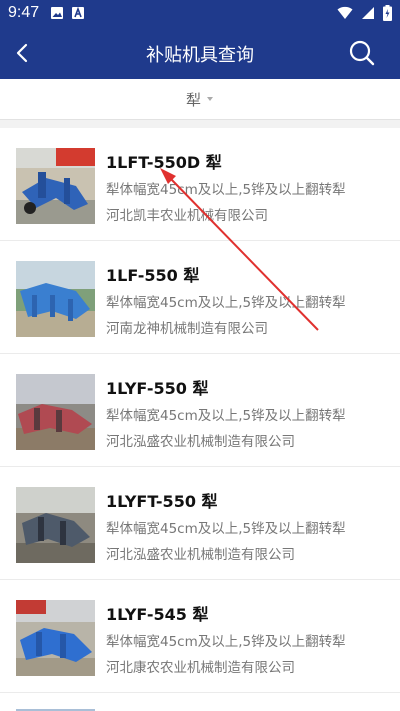  I want to click on equipment-manufacturer: 河北康农农业机械制造有限公司, so click(200, 668).